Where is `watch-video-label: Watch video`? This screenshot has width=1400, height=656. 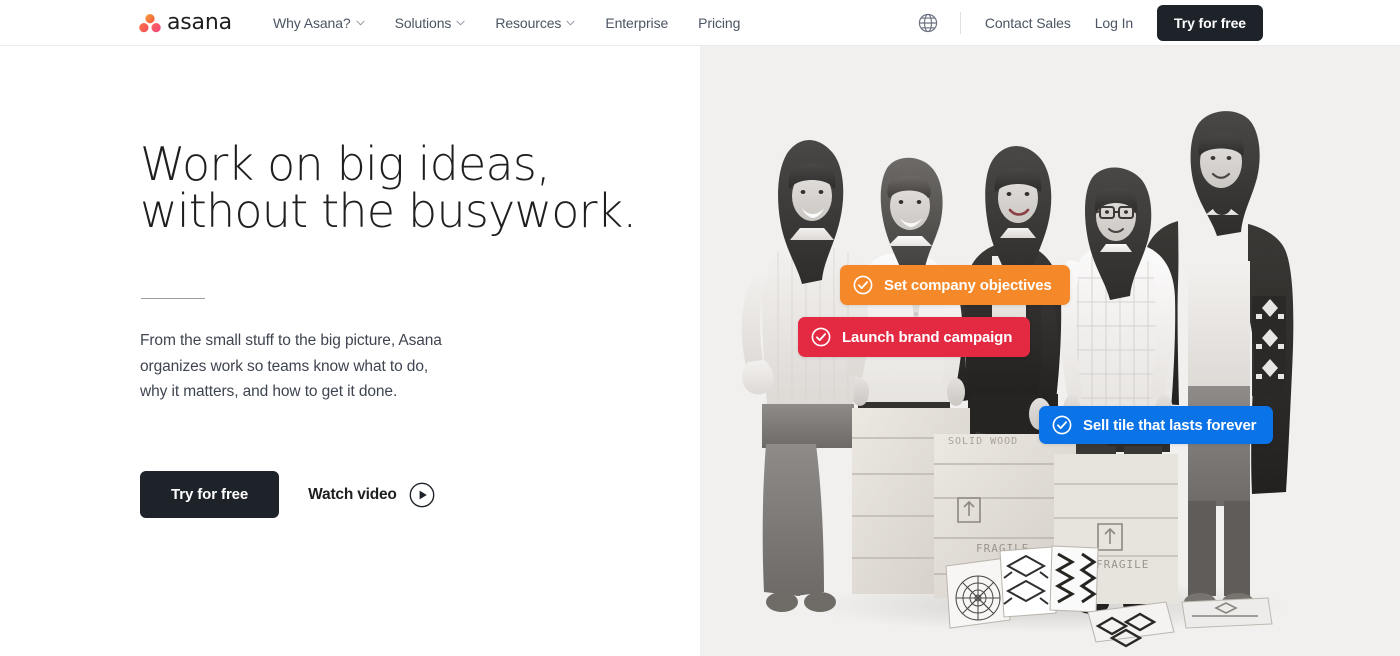 watch-video-label: Watch video is located at coordinates (352, 494).